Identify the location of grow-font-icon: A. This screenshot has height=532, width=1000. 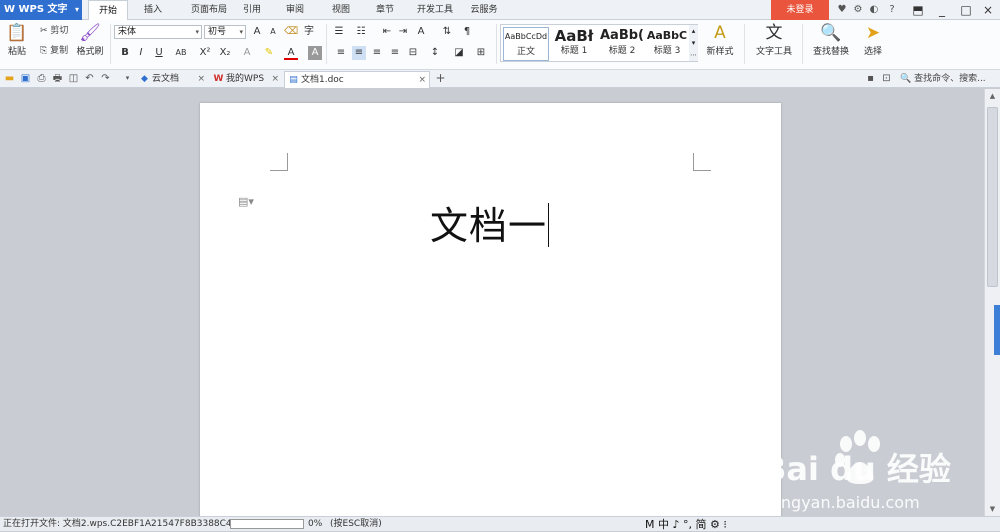
(257, 32).